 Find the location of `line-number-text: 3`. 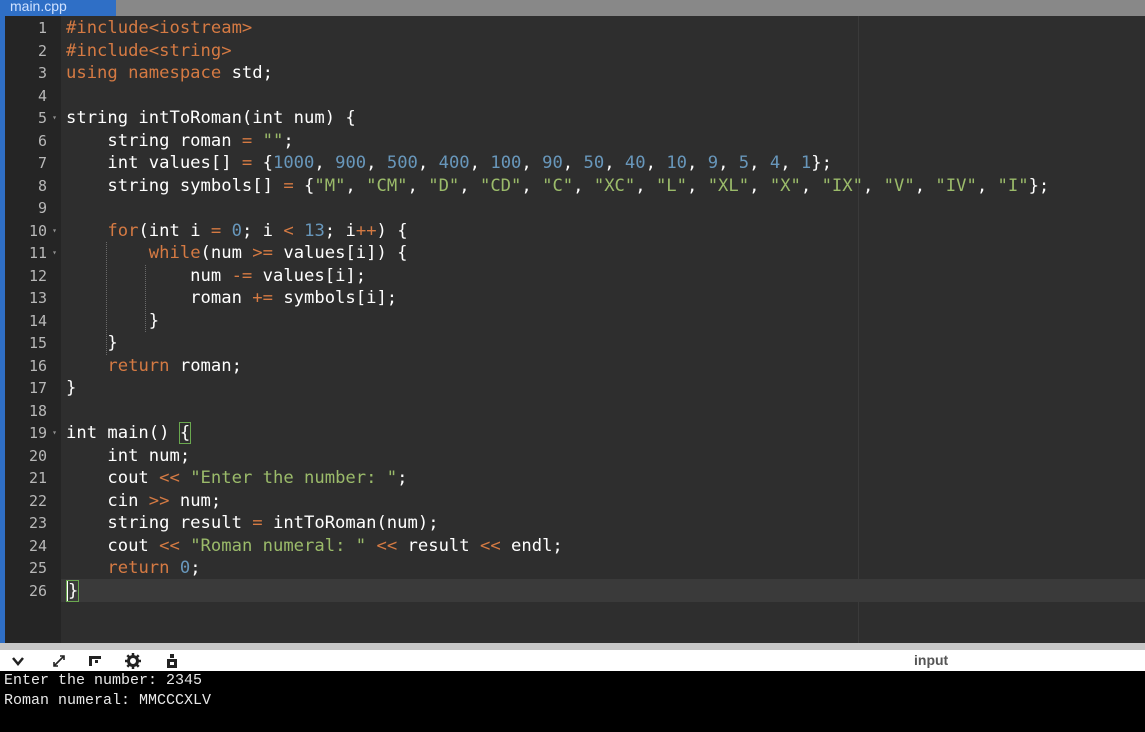

line-number-text: 3 is located at coordinates (42, 73).